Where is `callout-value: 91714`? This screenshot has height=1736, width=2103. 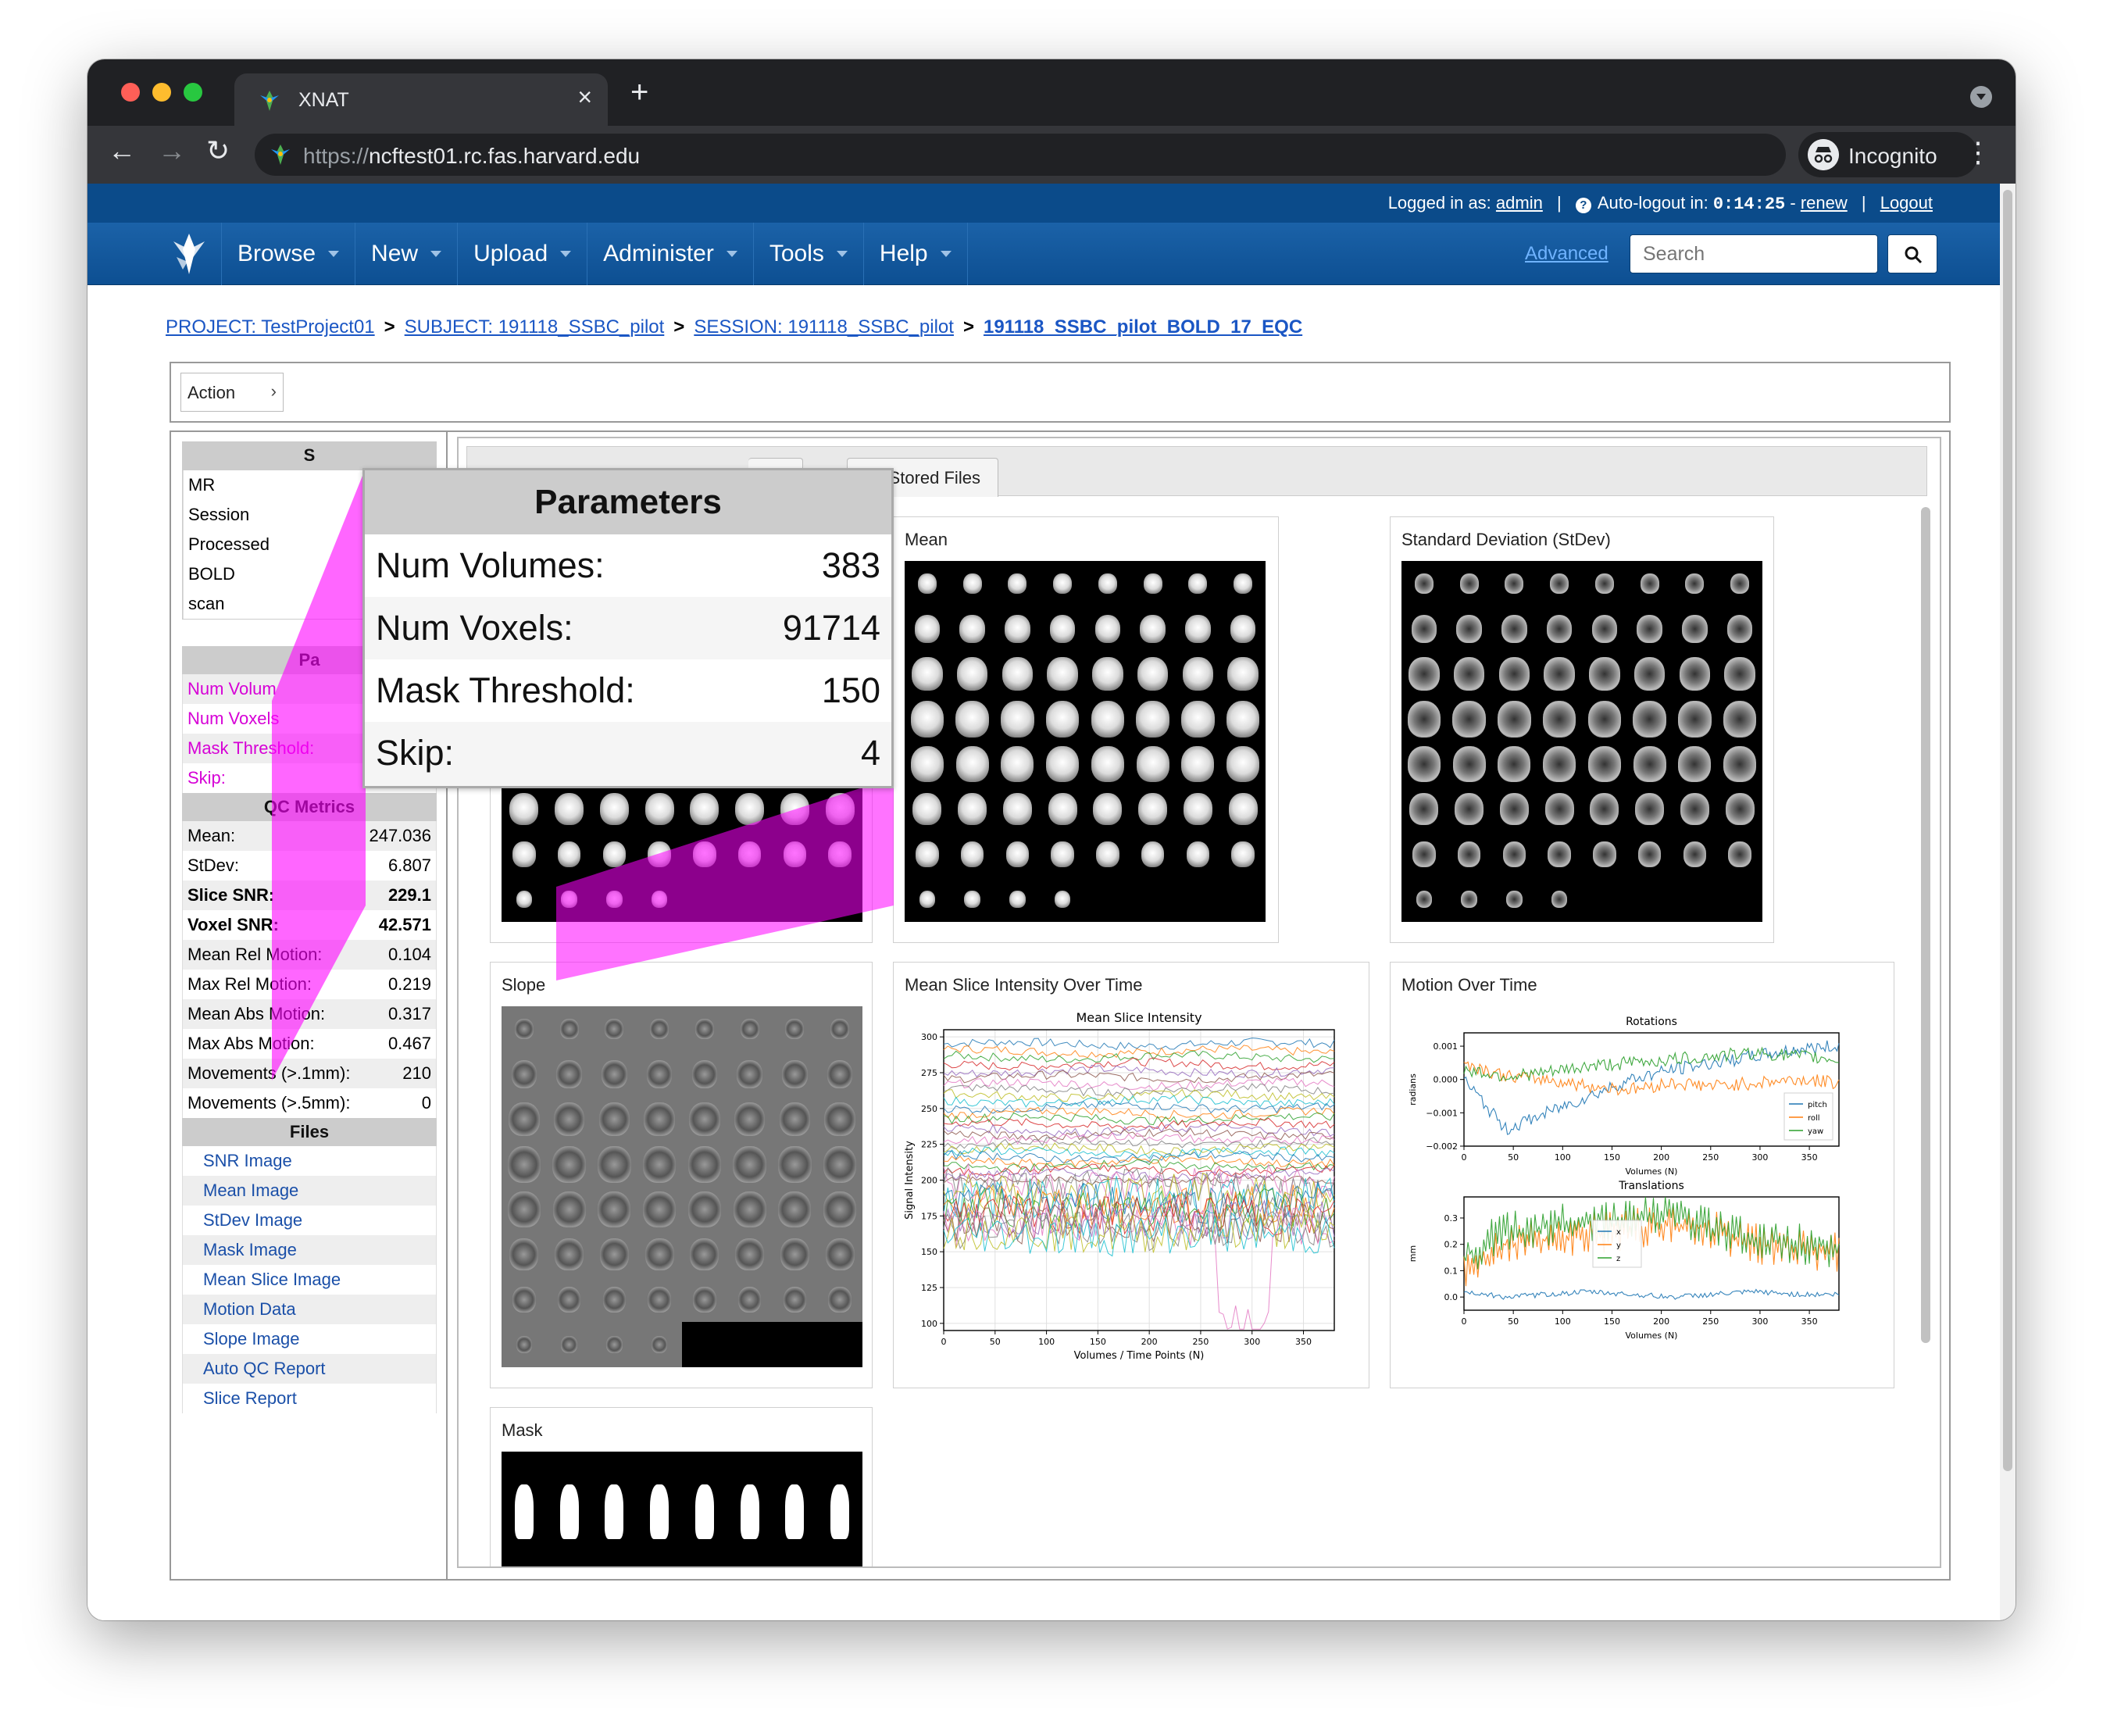 callout-value: 91714 is located at coordinates (831, 628).